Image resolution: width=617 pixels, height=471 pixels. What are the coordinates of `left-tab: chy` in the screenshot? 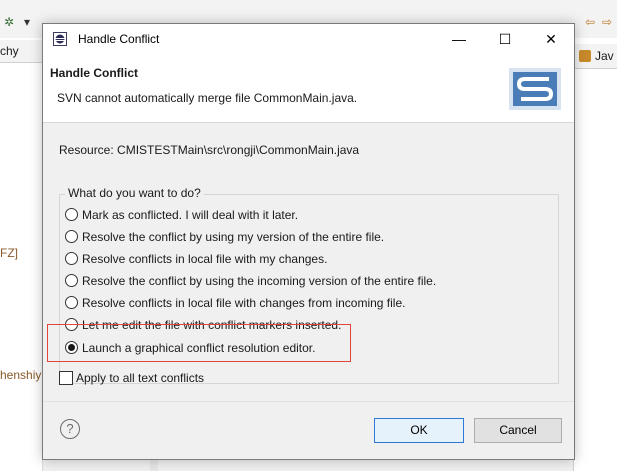 It's located at (21, 51).